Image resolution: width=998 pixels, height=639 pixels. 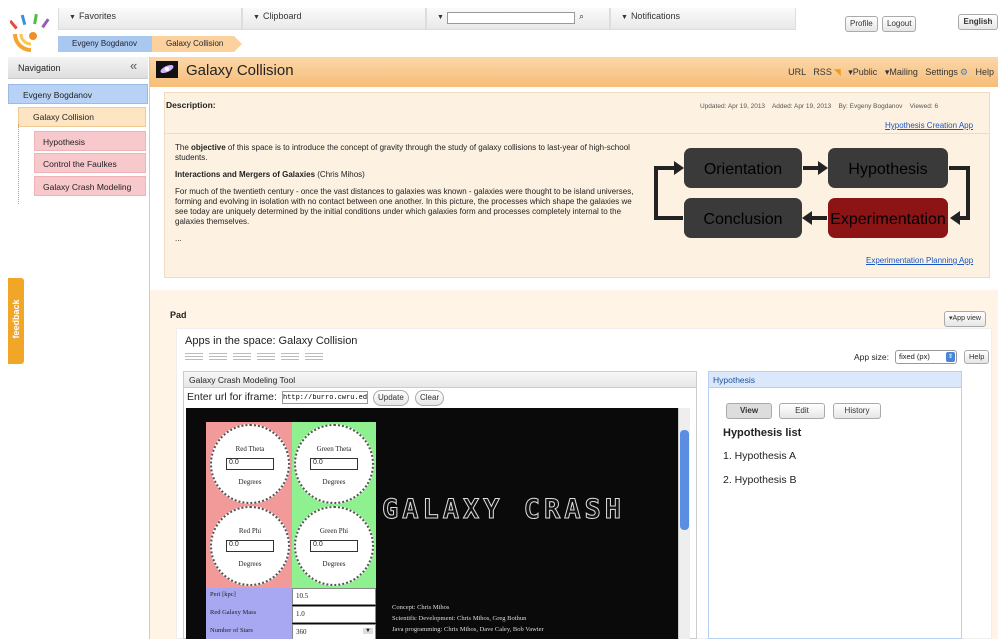 I want to click on page-title: Galaxy Collision, so click(x=240, y=70).